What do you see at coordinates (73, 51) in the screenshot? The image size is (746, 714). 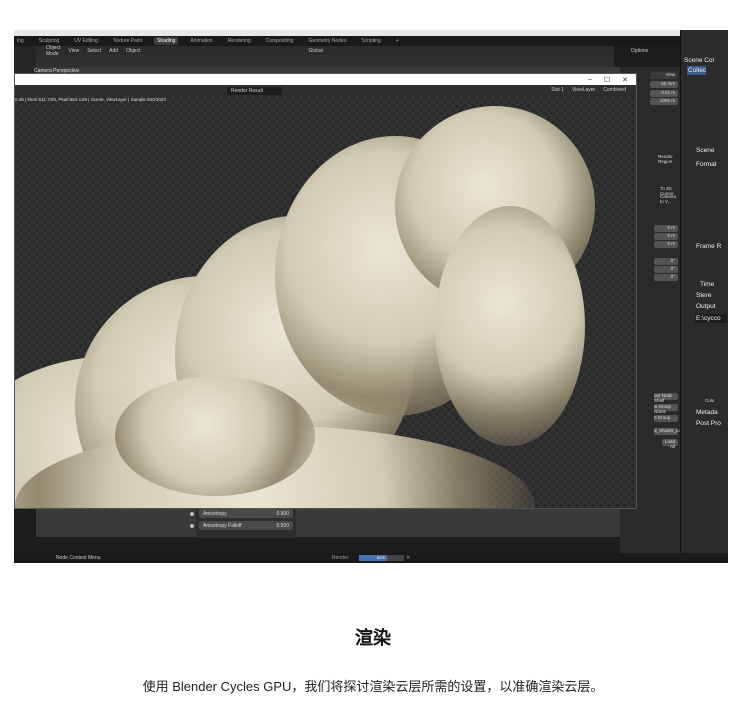 I see `menu-view: View` at bounding box center [73, 51].